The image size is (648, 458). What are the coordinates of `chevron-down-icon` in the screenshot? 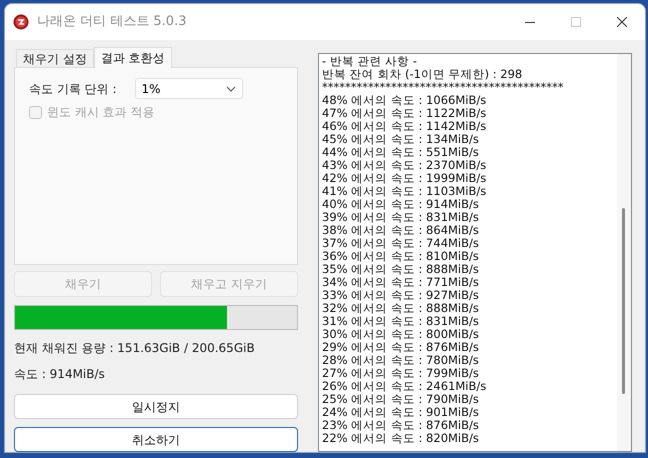 It's located at (231, 89).